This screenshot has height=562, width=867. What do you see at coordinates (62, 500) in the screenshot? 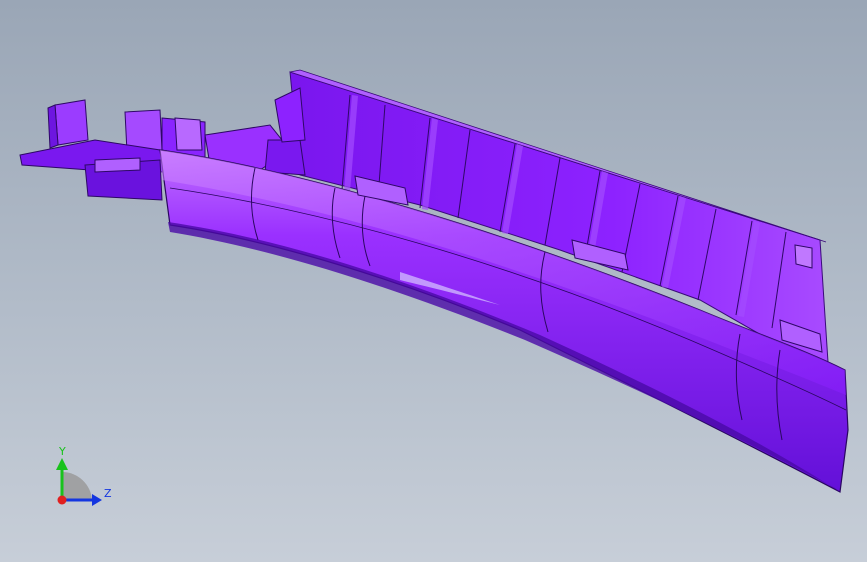
I see `x-axis-dot` at bounding box center [62, 500].